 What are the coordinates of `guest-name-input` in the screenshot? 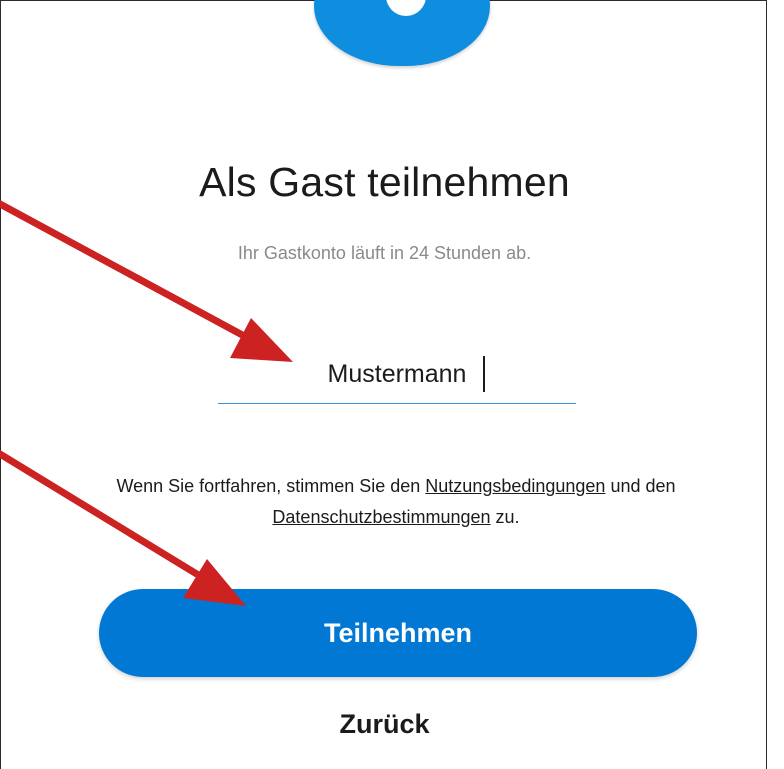 It's located at (397, 374).